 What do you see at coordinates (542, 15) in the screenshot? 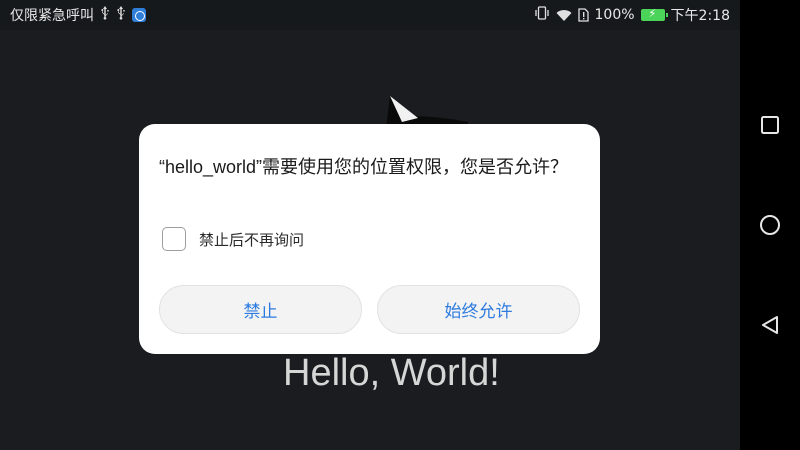
I see `vibrate-icon` at bounding box center [542, 15].